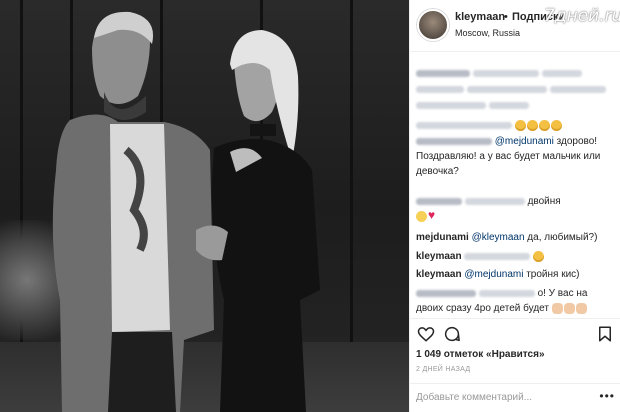 This screenshot has height=412, width=620. What do you see at coordinates (544, 201) in the screenshot?
I see `comment-text: двойня` at bounding box center [544, 201].